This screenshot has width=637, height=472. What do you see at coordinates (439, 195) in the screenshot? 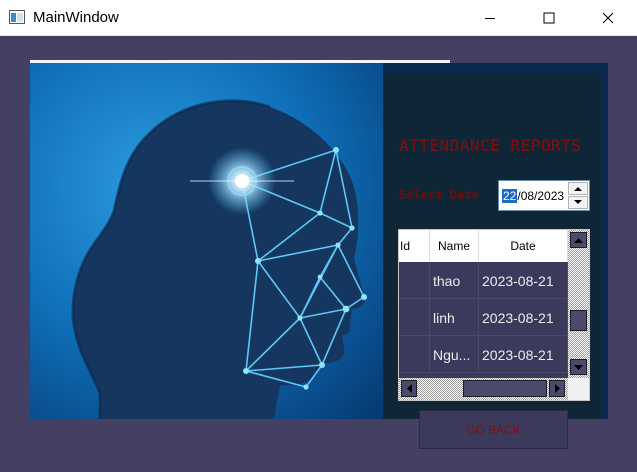
I see `select-date-label: Select Date` at bounding box center [439, 195].